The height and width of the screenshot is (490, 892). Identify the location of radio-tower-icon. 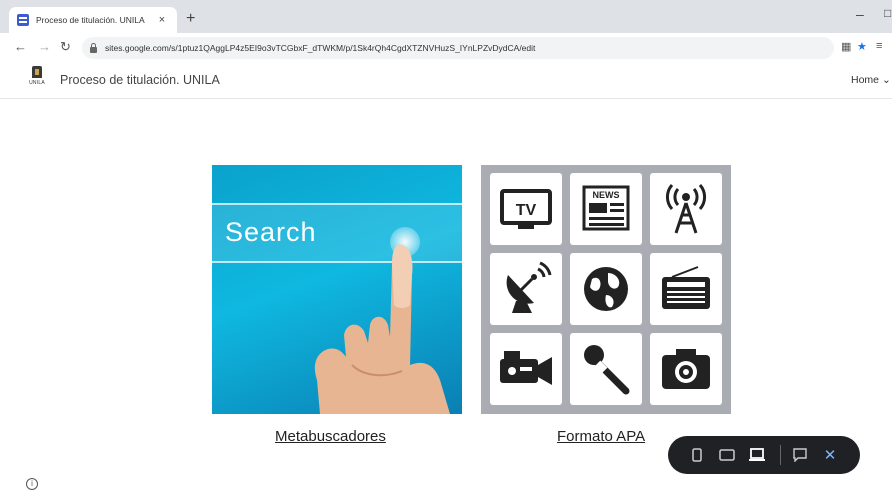
(686, 209).